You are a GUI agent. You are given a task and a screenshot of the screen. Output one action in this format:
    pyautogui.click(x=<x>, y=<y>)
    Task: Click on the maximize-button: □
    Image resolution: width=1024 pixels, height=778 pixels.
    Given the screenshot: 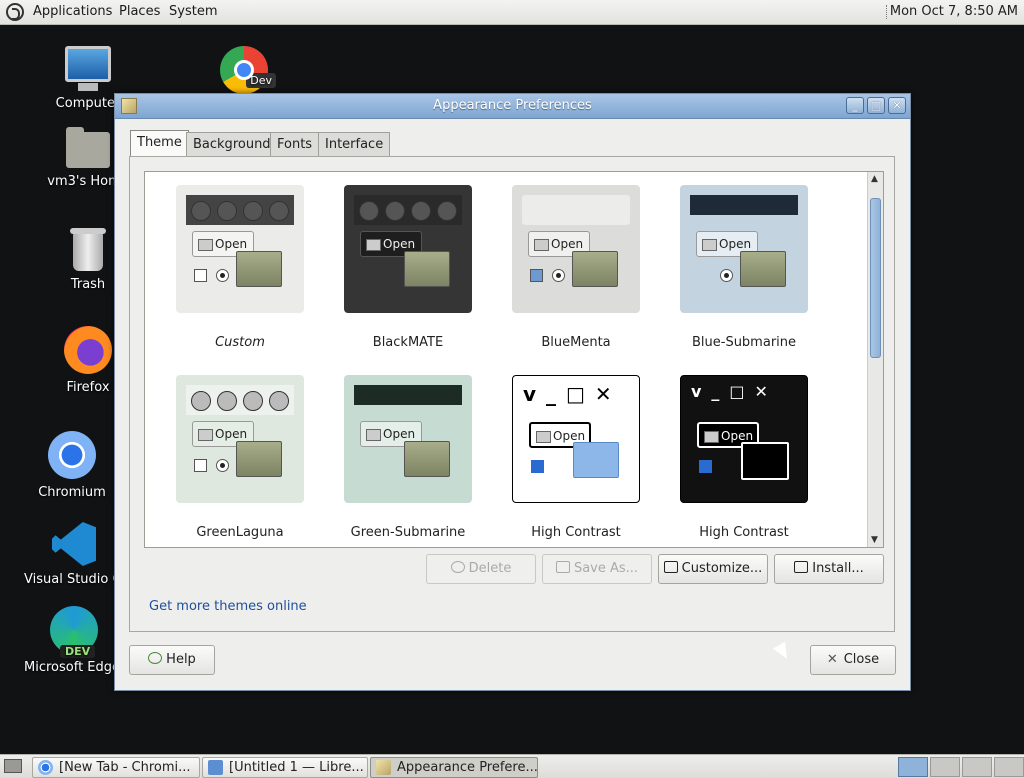 What is the action you would take?
    pyautogui.click(x=876, y=105)
    